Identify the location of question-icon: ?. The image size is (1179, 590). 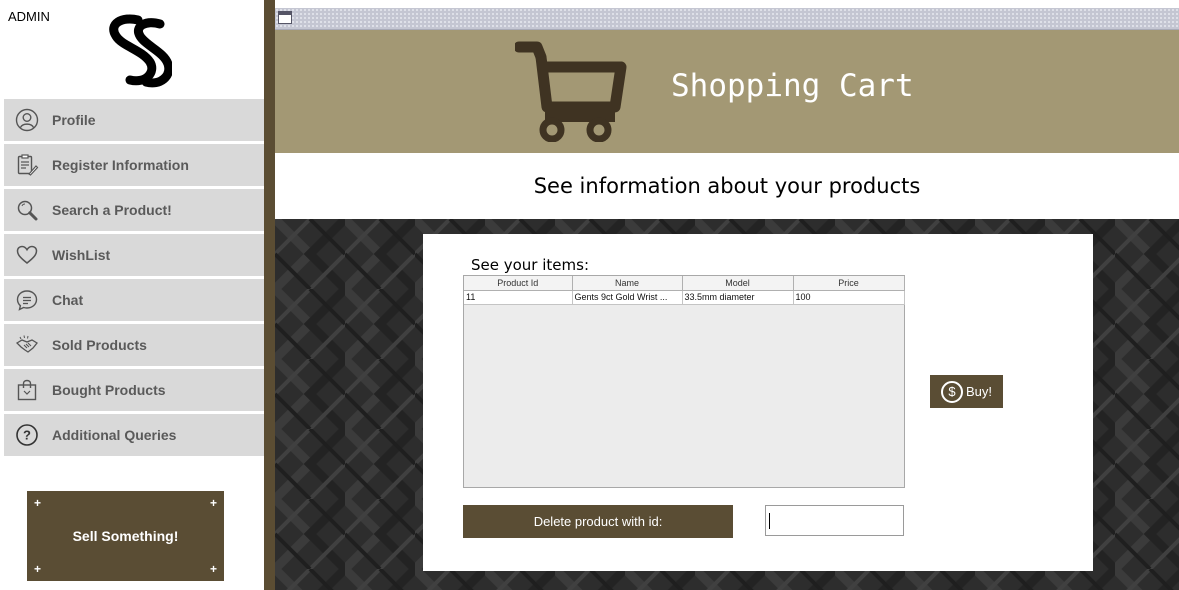
(27, 435).